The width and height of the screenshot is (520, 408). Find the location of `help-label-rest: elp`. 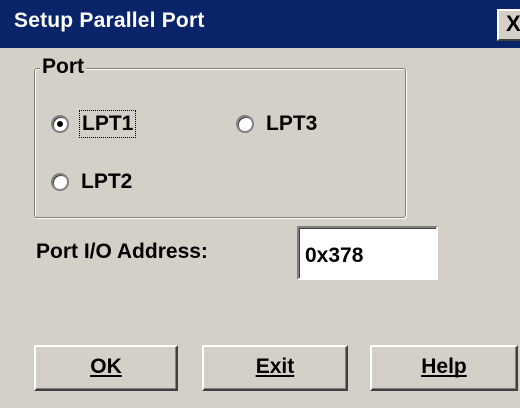

help-label-rest: elp is located at coordinates (451, 366).